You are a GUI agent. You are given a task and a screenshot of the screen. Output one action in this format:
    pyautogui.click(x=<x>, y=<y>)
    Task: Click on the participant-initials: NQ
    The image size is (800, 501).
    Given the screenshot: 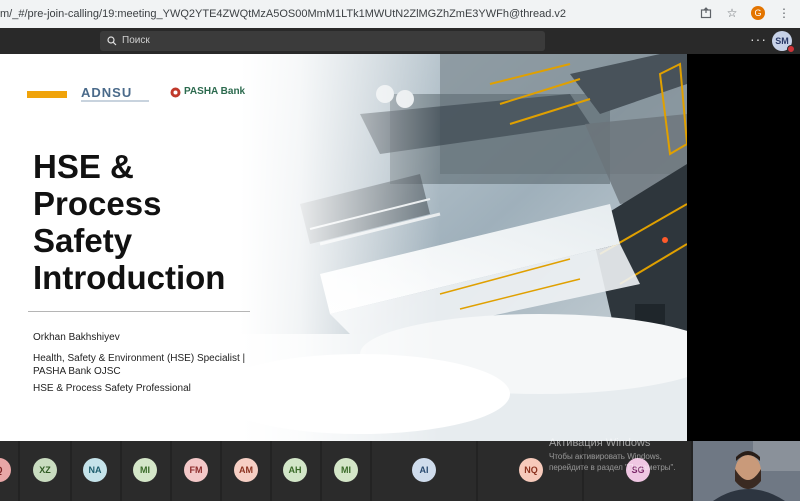 What is the action you would take?
    pyautogui.click(x=531, y=470)
    